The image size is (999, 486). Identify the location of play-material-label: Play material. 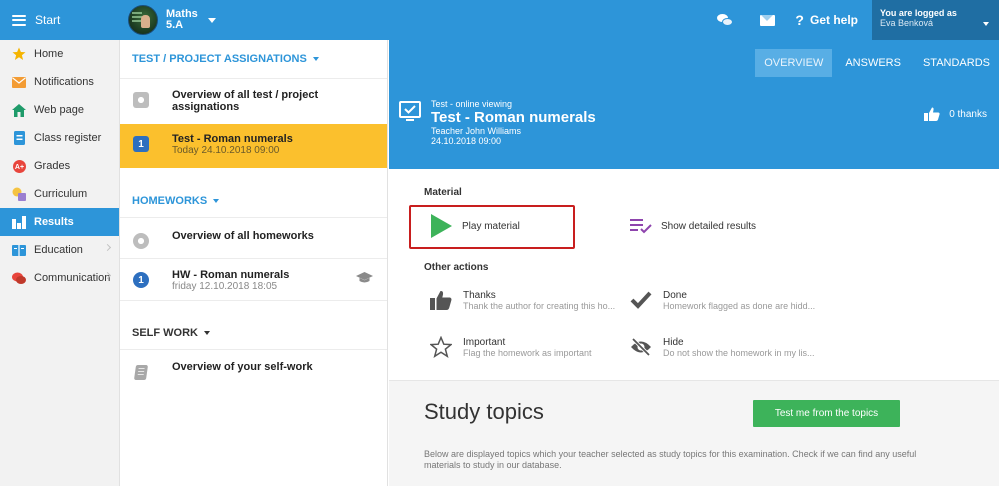
(491, 226).